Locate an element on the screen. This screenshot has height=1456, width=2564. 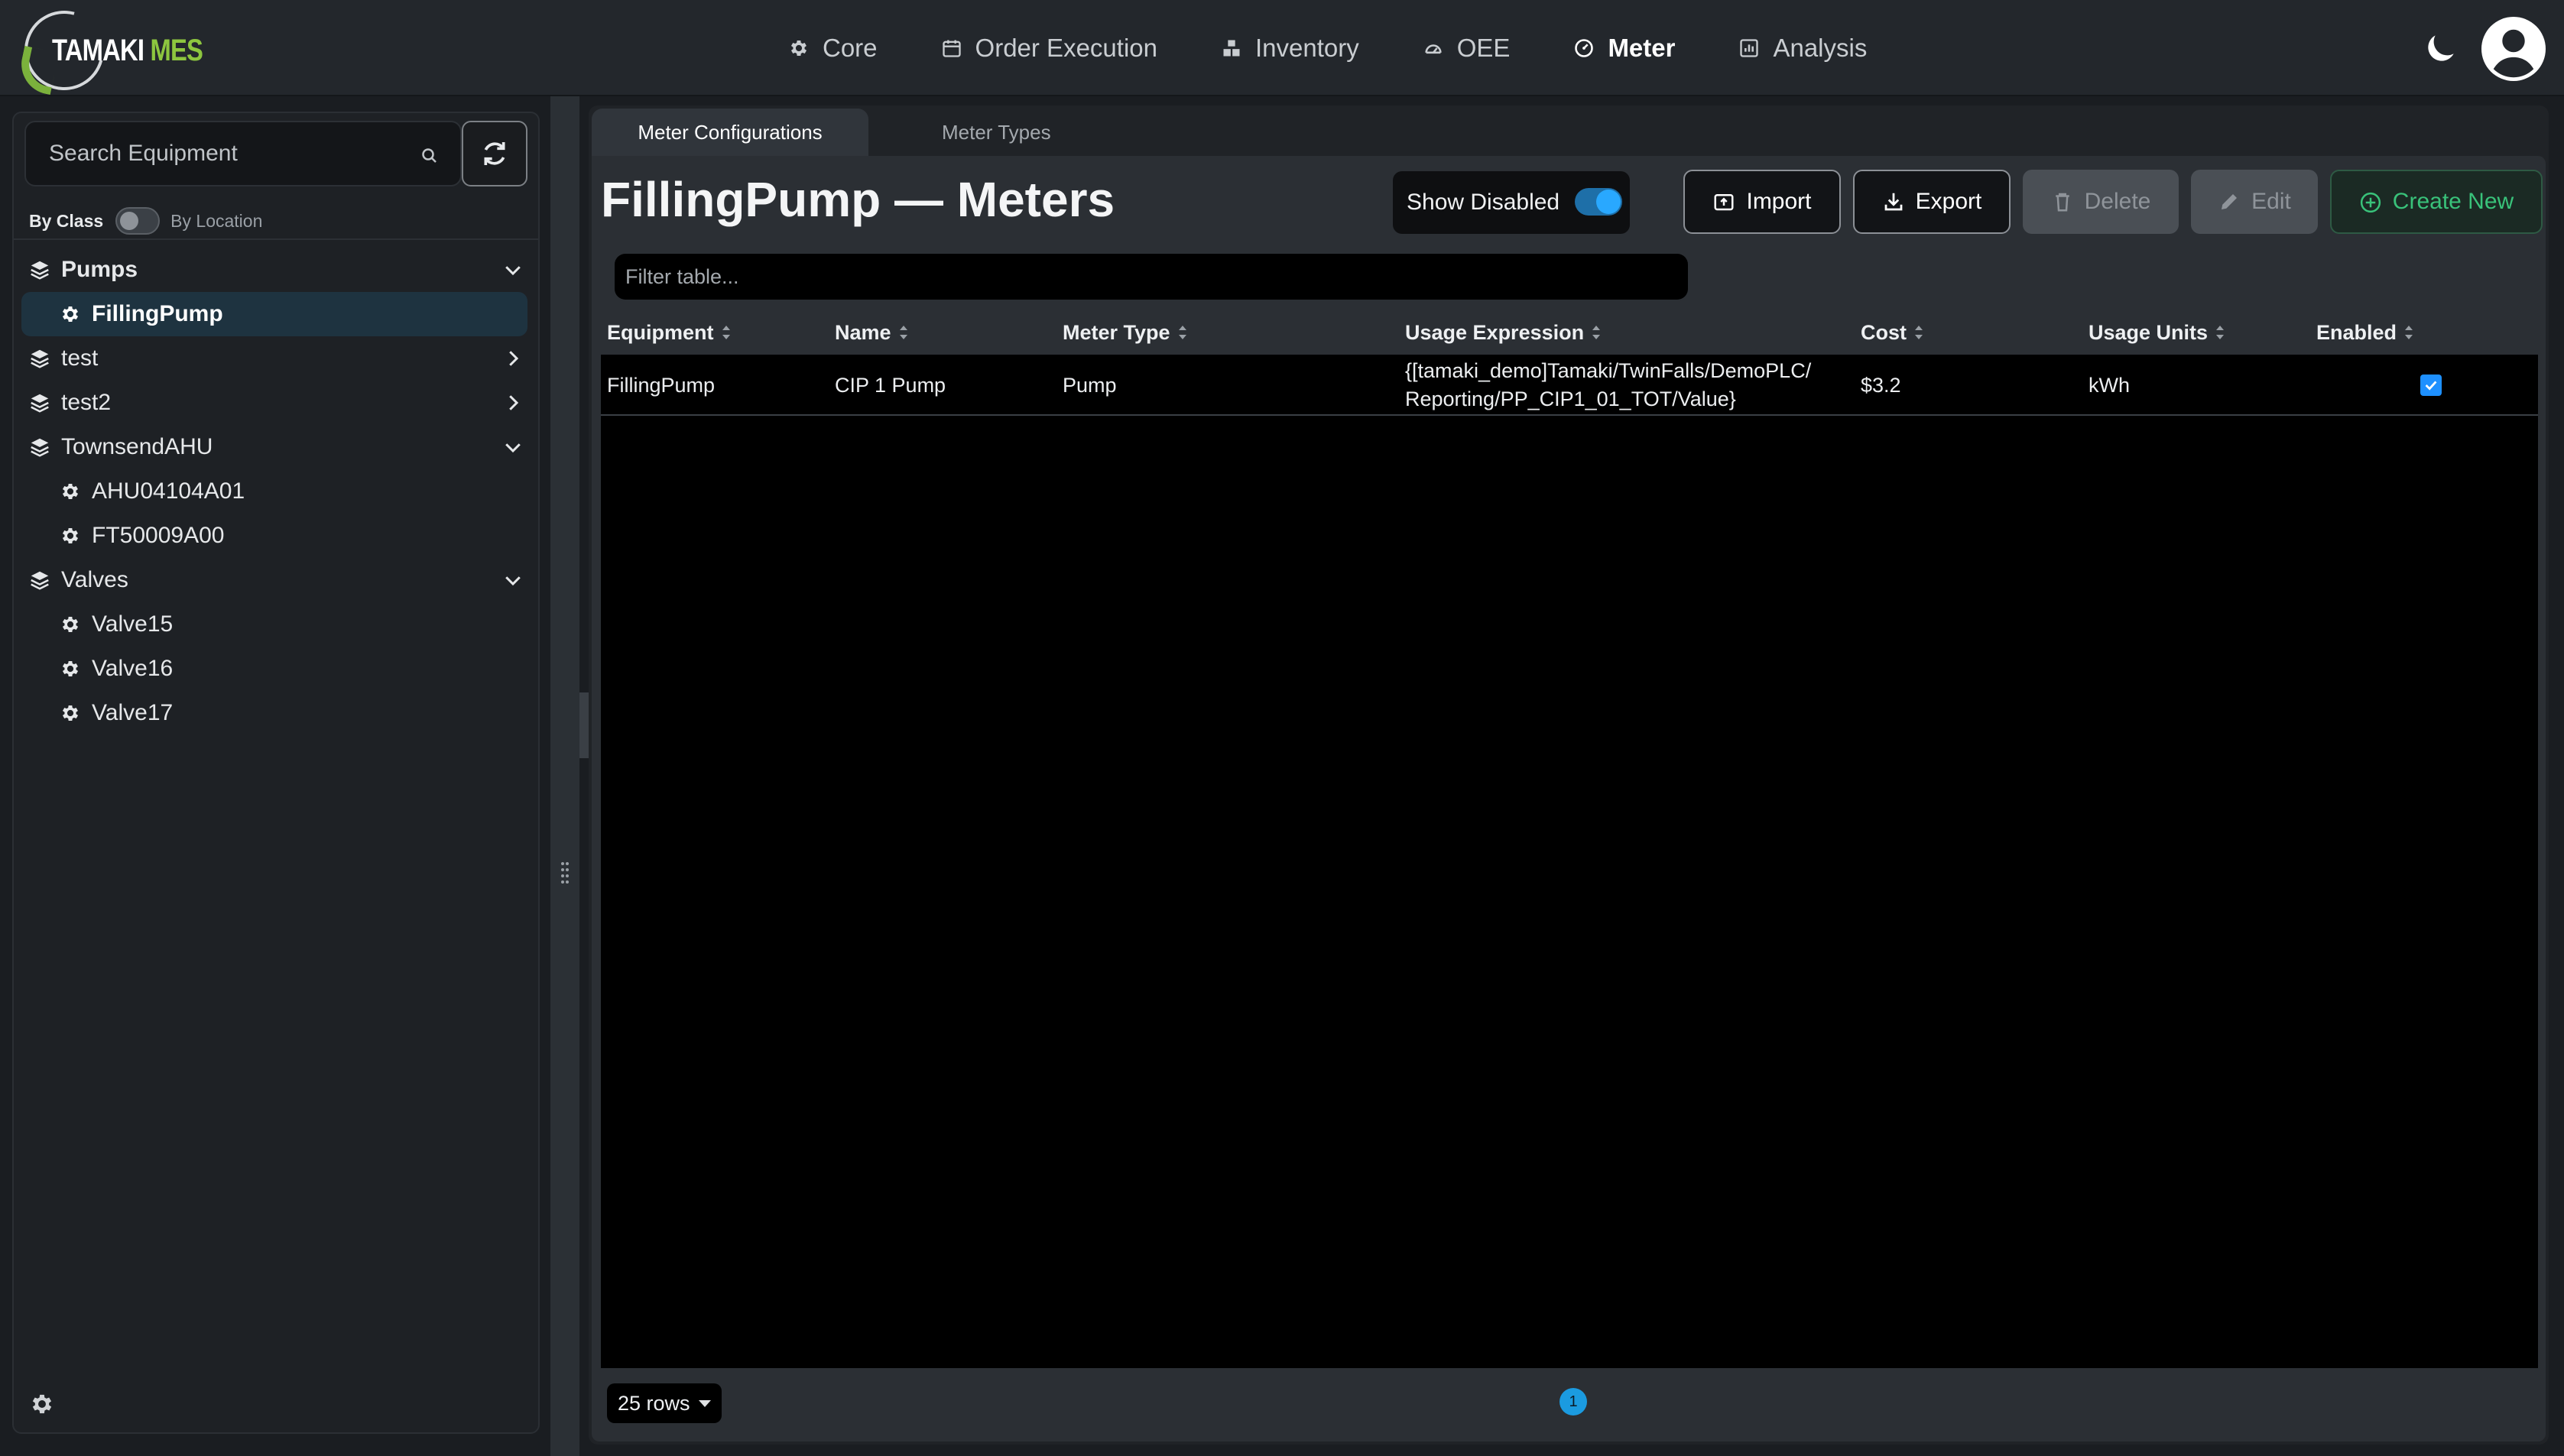
create-new-button: Create New is located at coordinates (2436, 202).